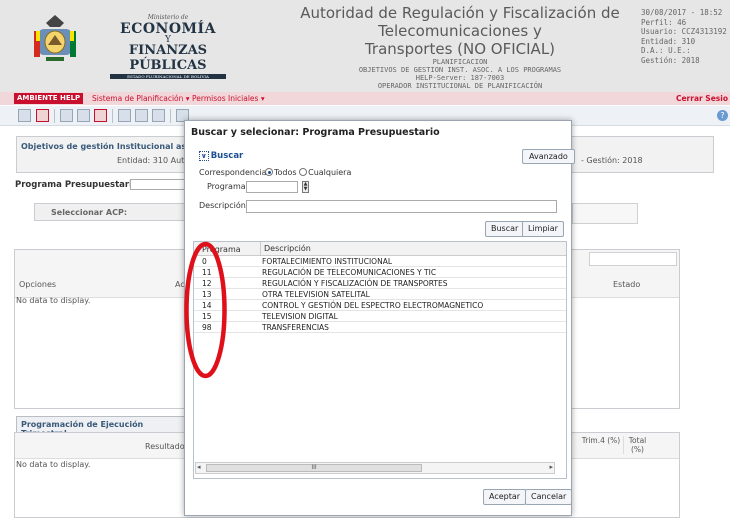 This screenshot has width=730, height=518. Describe the element at coordinates (285, 249) in the screenshot. I see `col-descripcion: Descripción` at that location.